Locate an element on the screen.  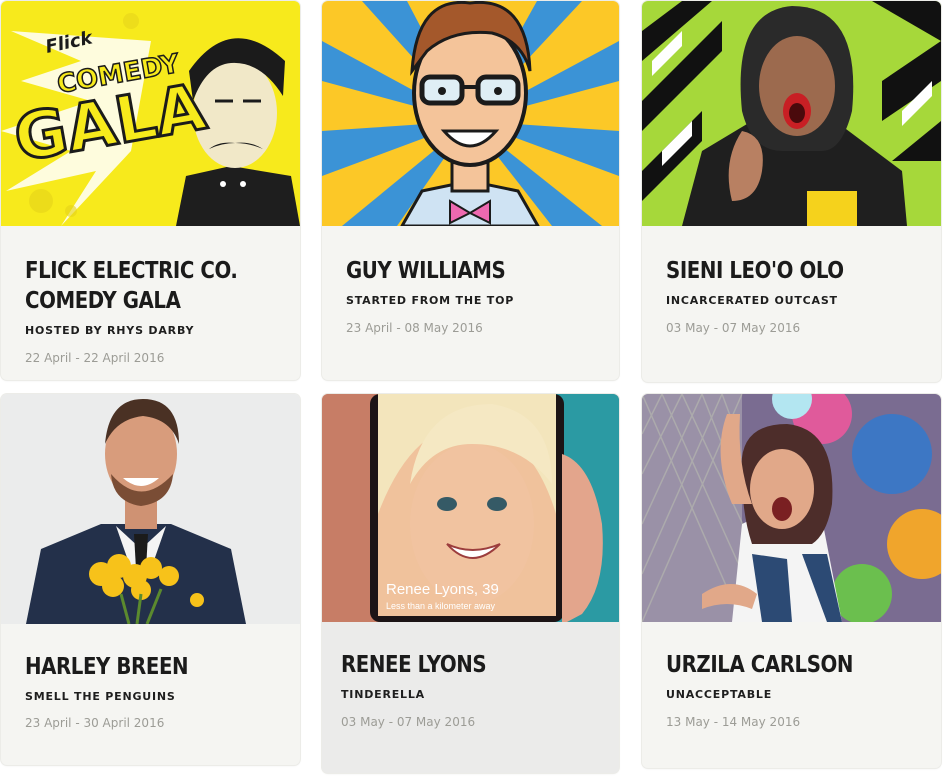
show-image-harley-breen is located at coordinates (150, 509).